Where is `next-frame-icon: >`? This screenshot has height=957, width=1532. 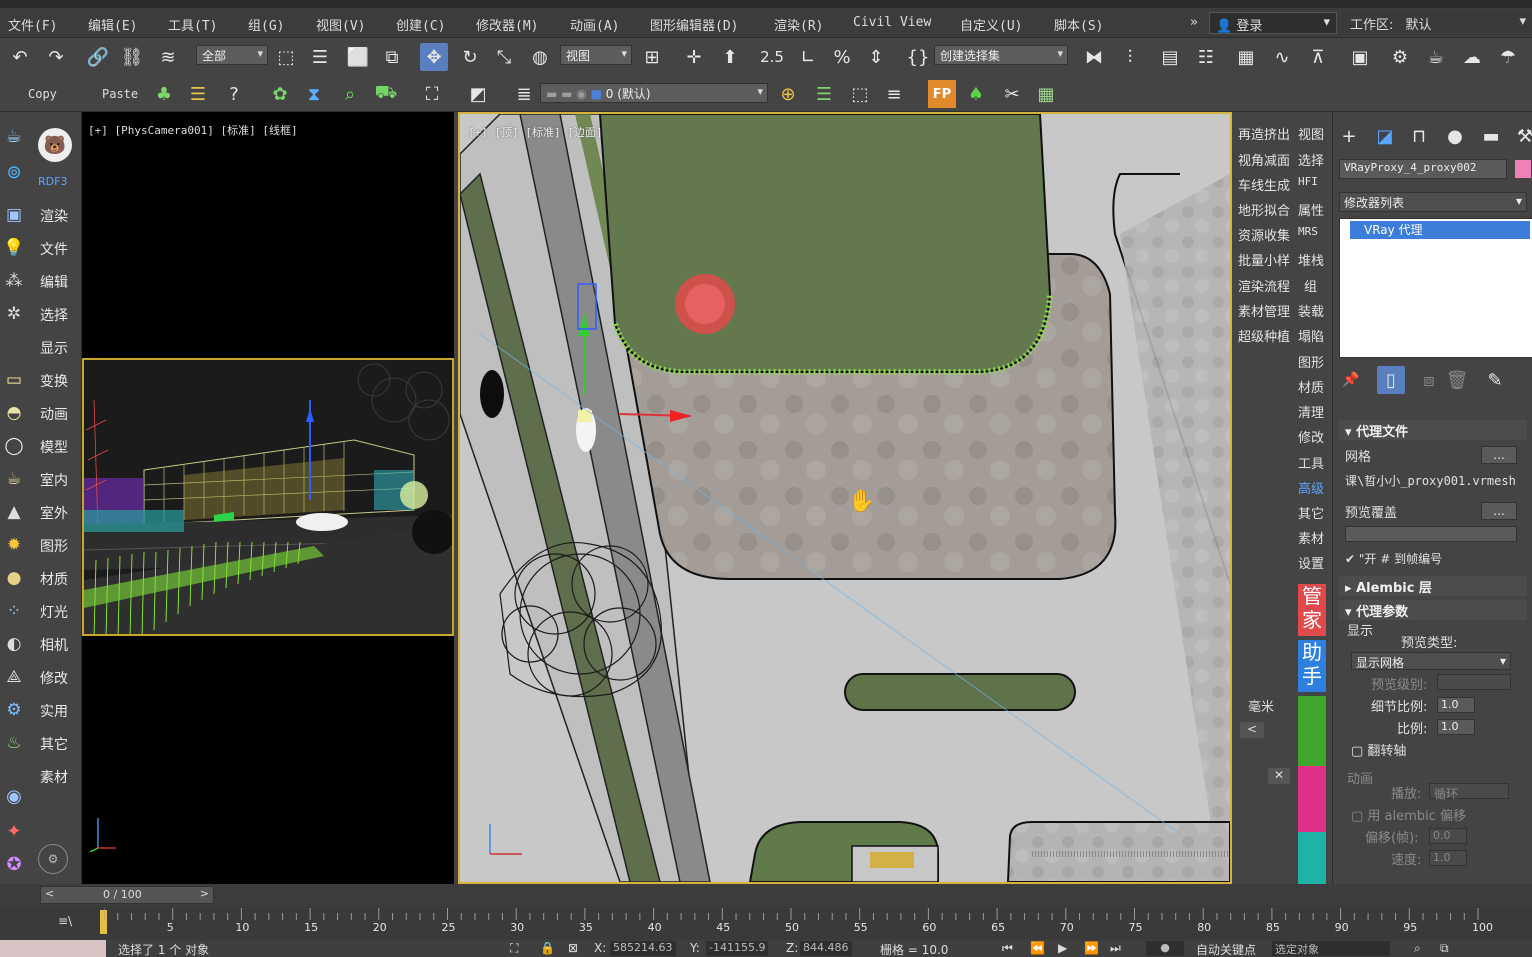
next-frame-icon: > is located at coordinates (204, 893).